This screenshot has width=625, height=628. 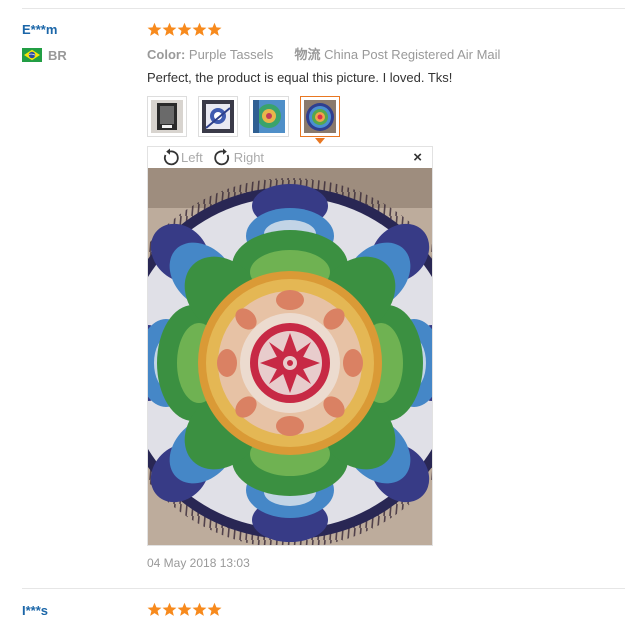 What do you see at coordinates (221, 156) in the screenshot?
I see `rotate-right-icon` at bounding box center [221, 156].